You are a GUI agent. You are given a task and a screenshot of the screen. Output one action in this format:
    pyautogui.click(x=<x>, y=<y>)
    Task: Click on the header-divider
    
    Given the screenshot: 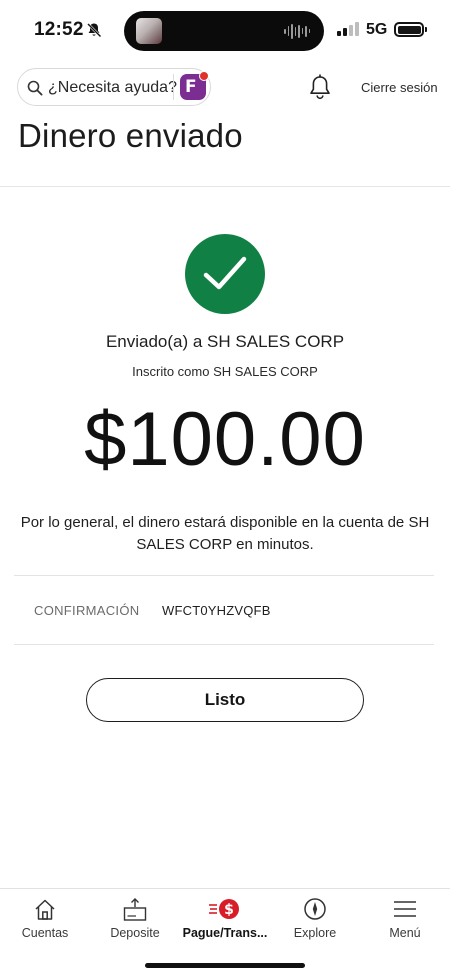 What is the action you would take?
    pyautogui.click(x=225, y=186)
    